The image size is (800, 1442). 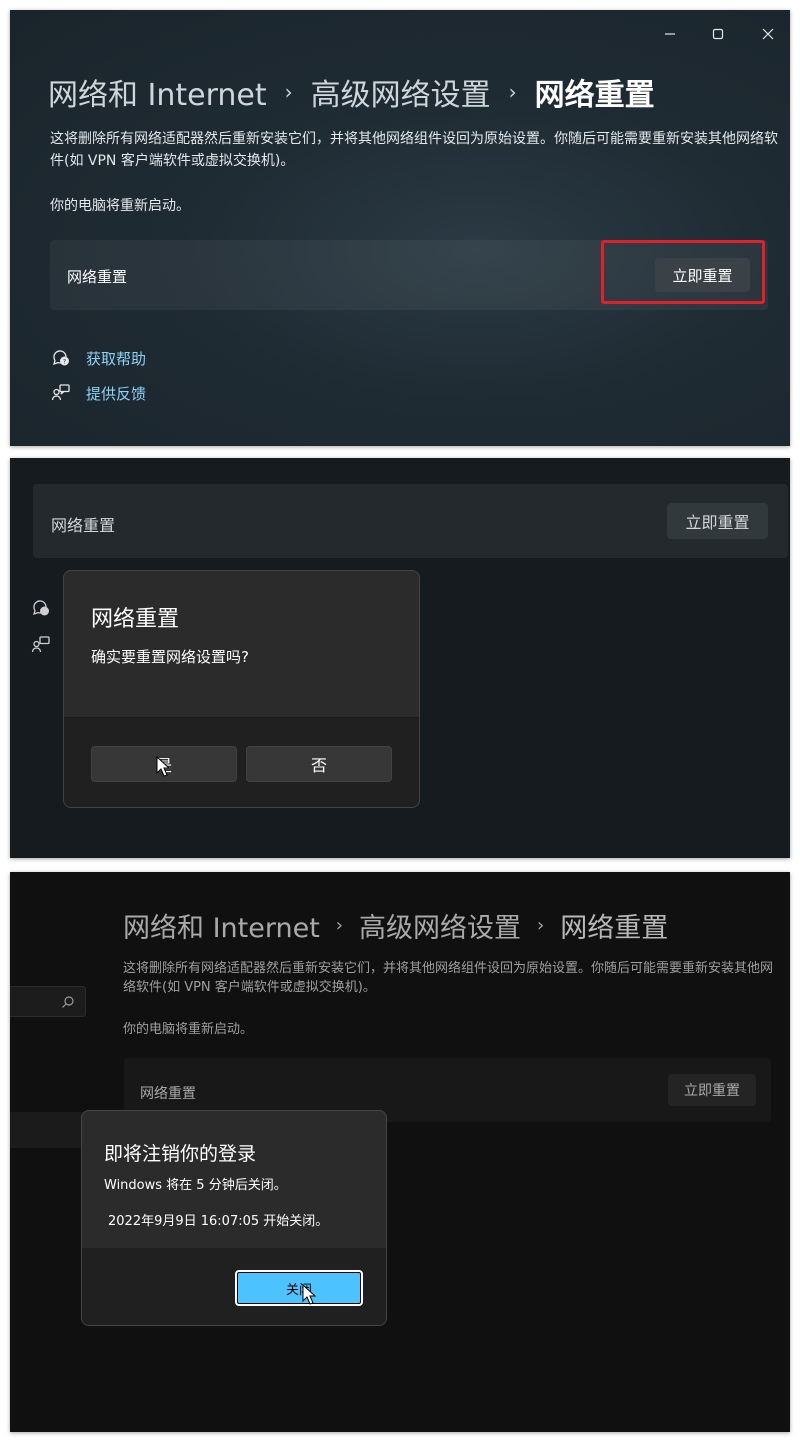 I want to click on shutdown-time-text: 2022年9月9日 16:07:05 开始关闭。, so click(x=218, y=1221).